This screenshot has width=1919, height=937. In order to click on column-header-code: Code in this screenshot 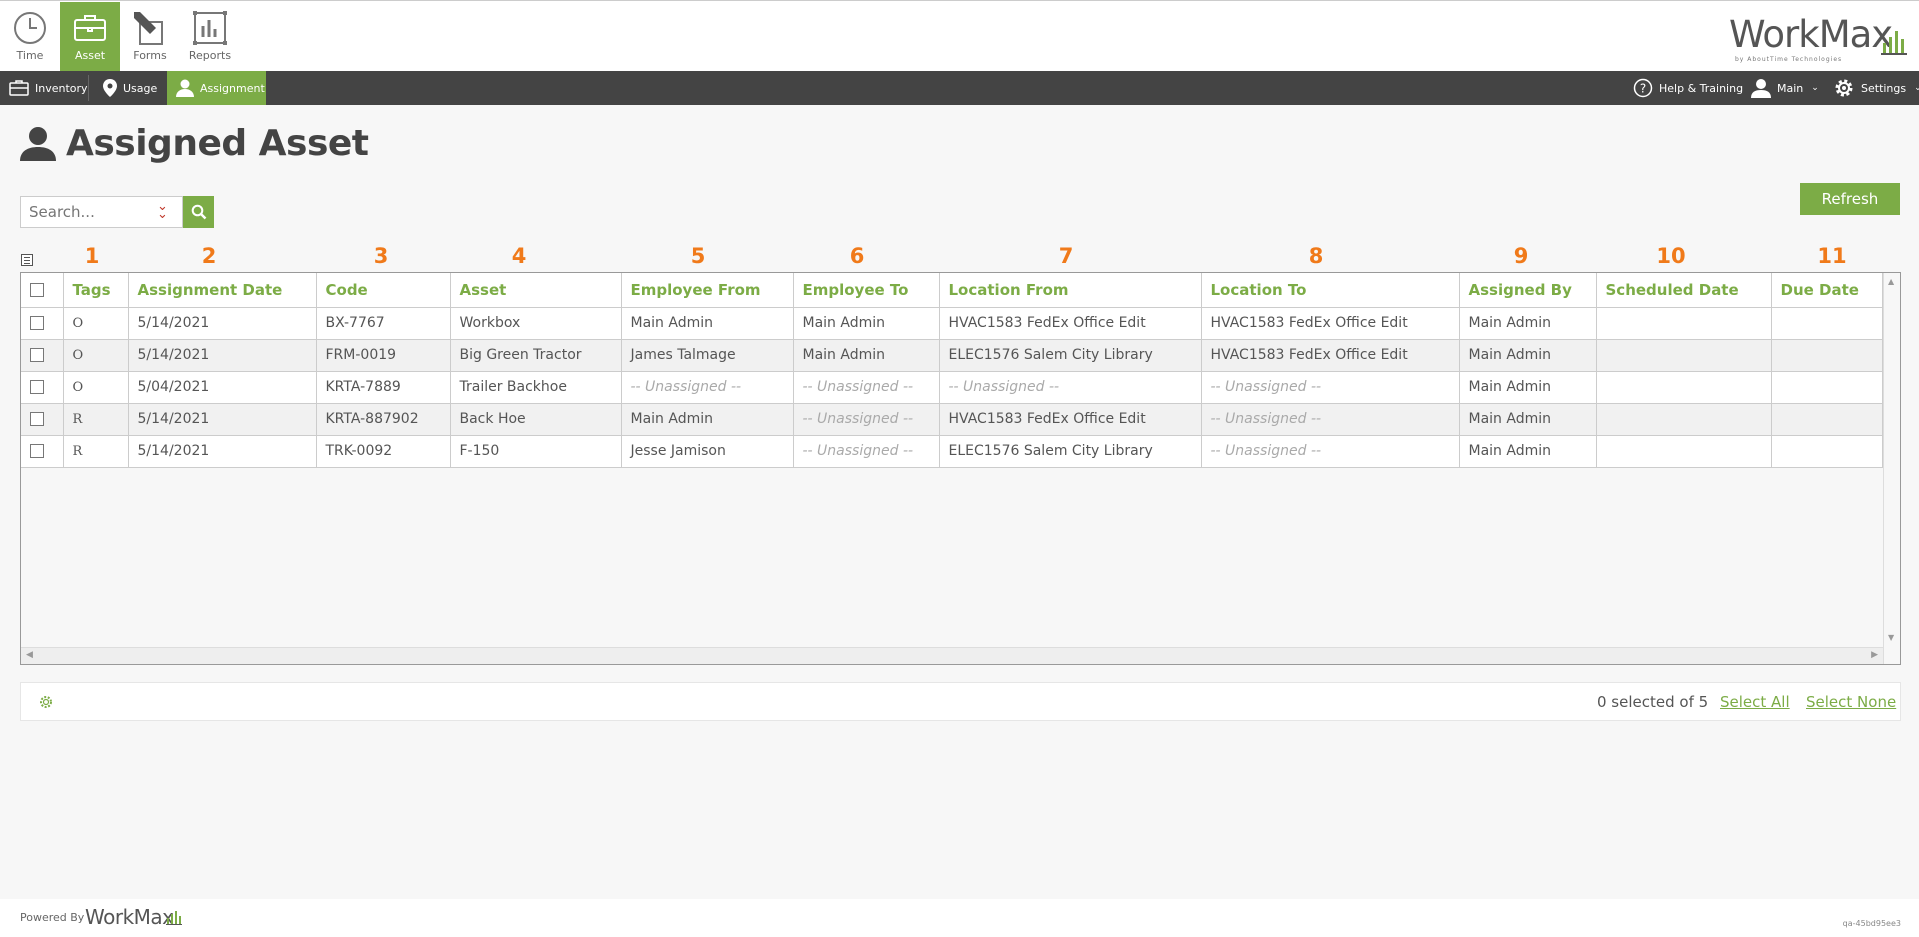, I will do `click(383, 290)`.